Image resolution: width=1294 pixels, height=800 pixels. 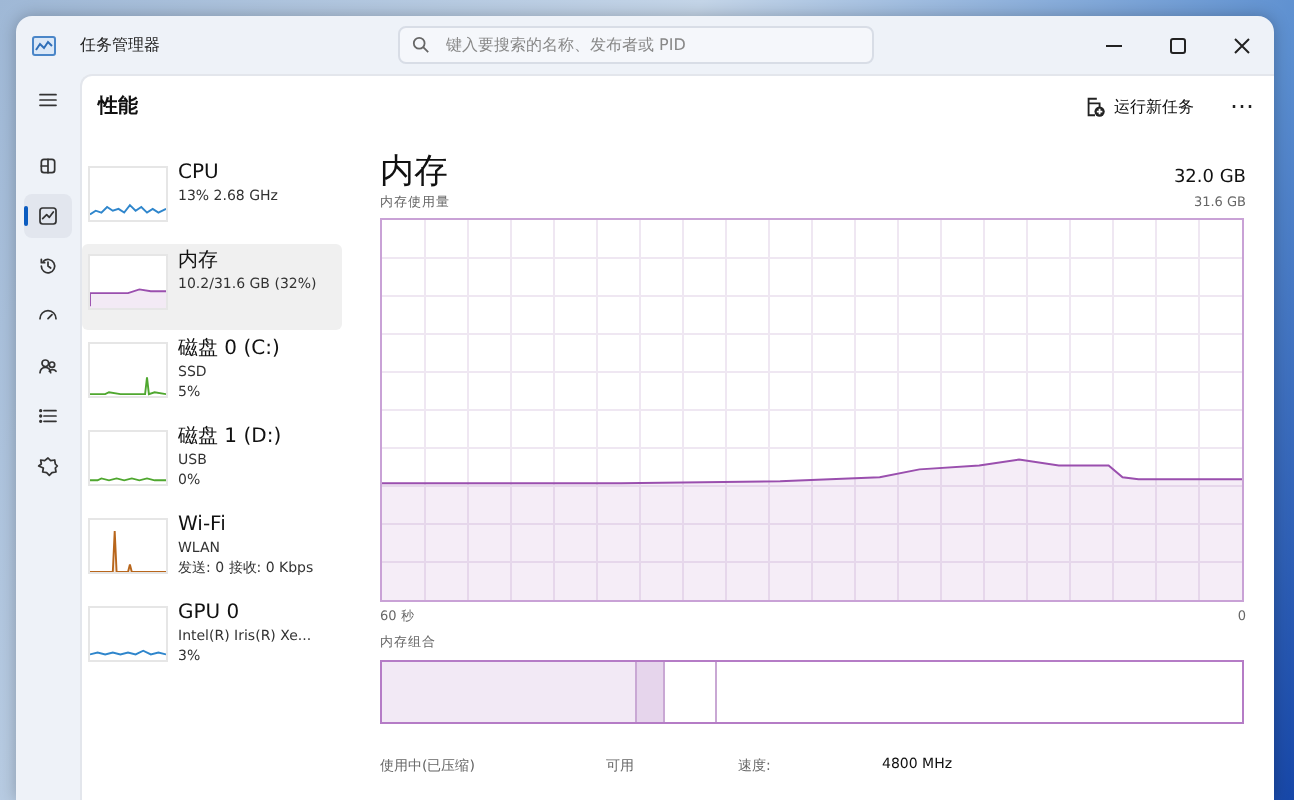 What do you see at coordinates (44, 45) in the screenshot?
I see `app-icon` at bounding box center [44, 45].